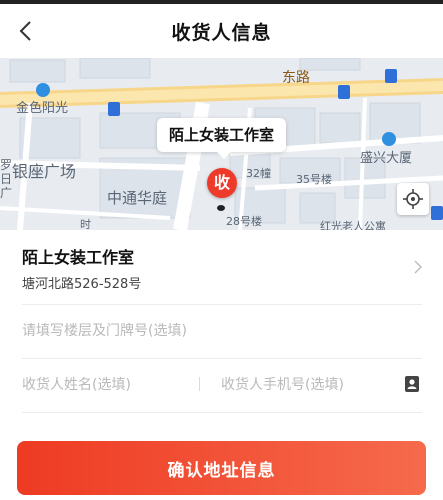  Describe the element at coordinates (222, 183) in the screenshot. I see `map-pin-icon: 收` at that location.